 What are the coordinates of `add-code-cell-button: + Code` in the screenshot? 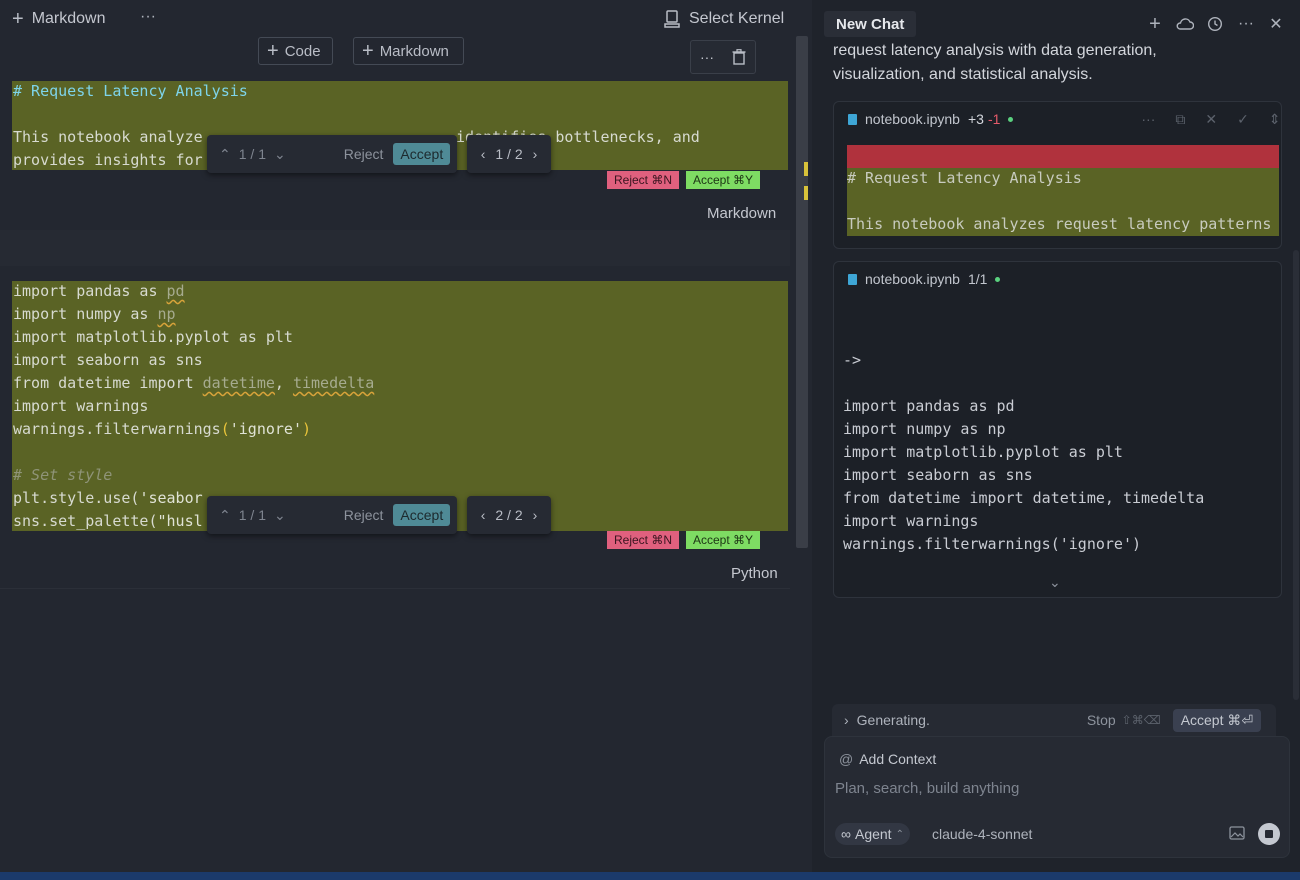 It's located at (295, 51).